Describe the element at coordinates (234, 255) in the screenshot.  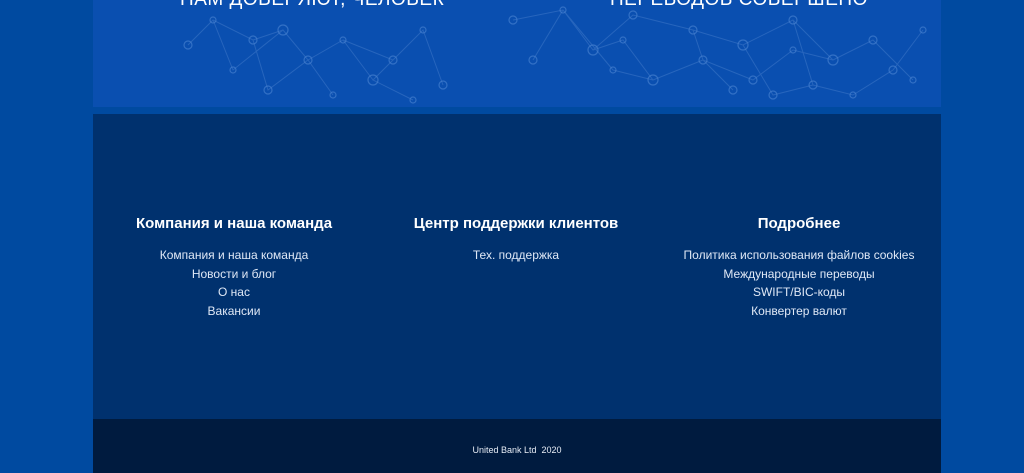
I see `footer-link-company-team: Компания и наша команда` at that location.